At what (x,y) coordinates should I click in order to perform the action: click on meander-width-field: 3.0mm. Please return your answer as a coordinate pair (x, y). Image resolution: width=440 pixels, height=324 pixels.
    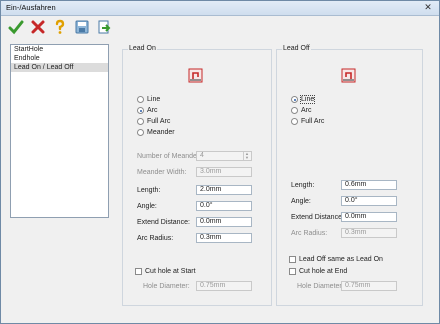
    Looking at the image, I should click on (224, 172).